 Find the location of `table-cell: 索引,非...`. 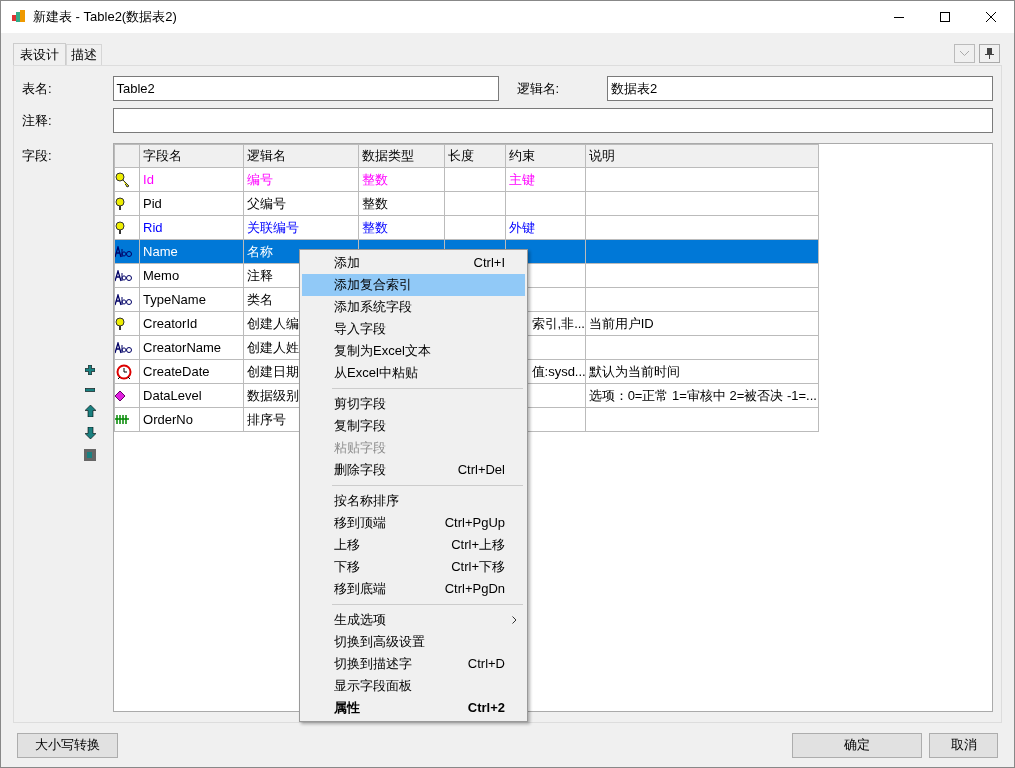

table-cell: 索引,非... is located at coordinates (558, 323).